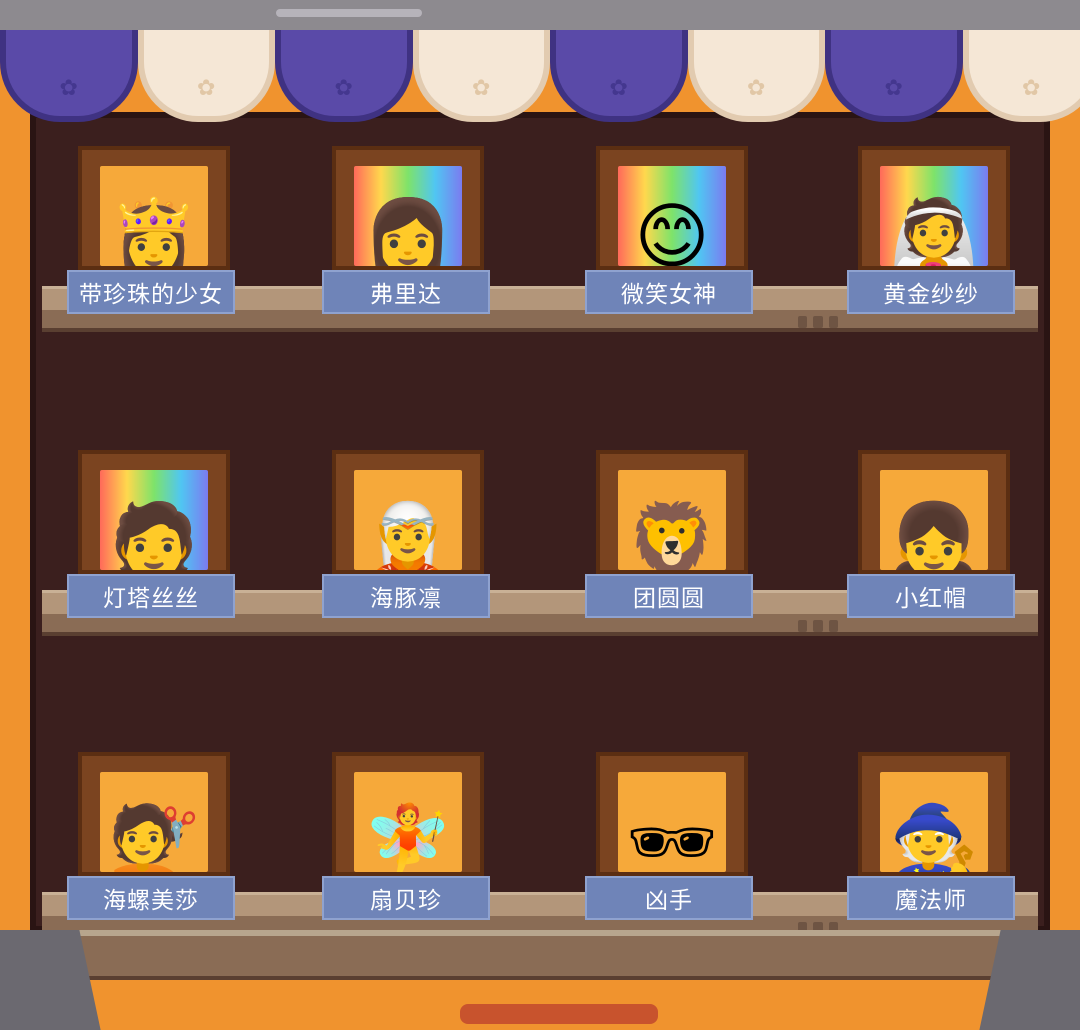 This screenshot has width=1080, height=1030. I want to click on character-frame: 🕶, so click(672, 814).